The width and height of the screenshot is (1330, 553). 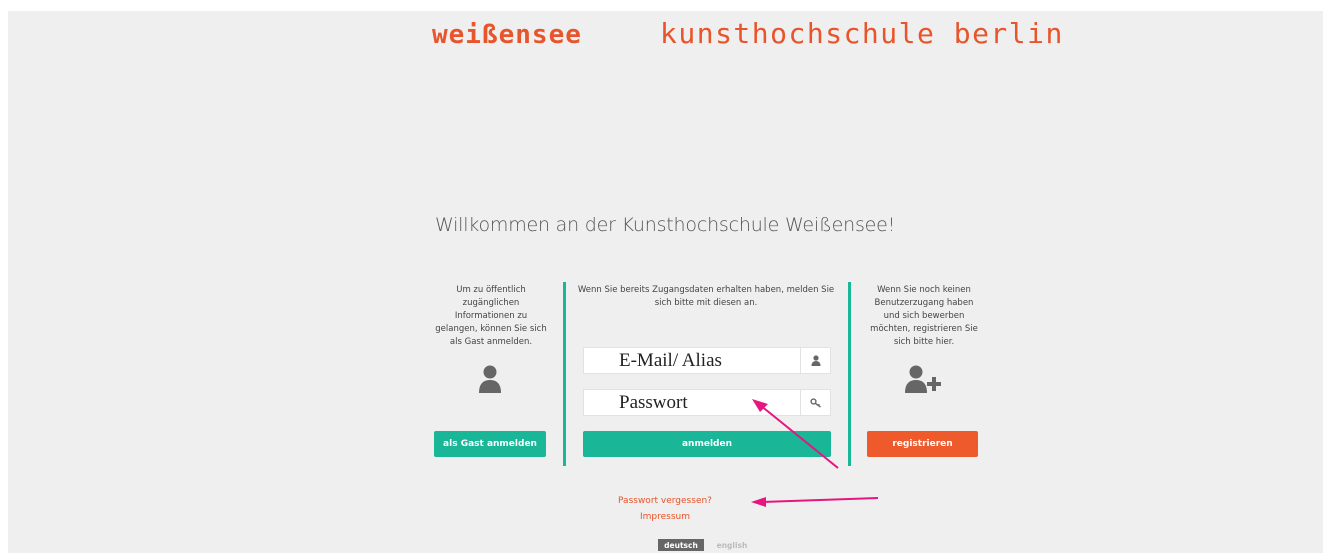 What do you see at coordinates (490, 444) in the screenshot?
I see `guest-login-button: als Gast anmelden` at bounding box center [490, 444].